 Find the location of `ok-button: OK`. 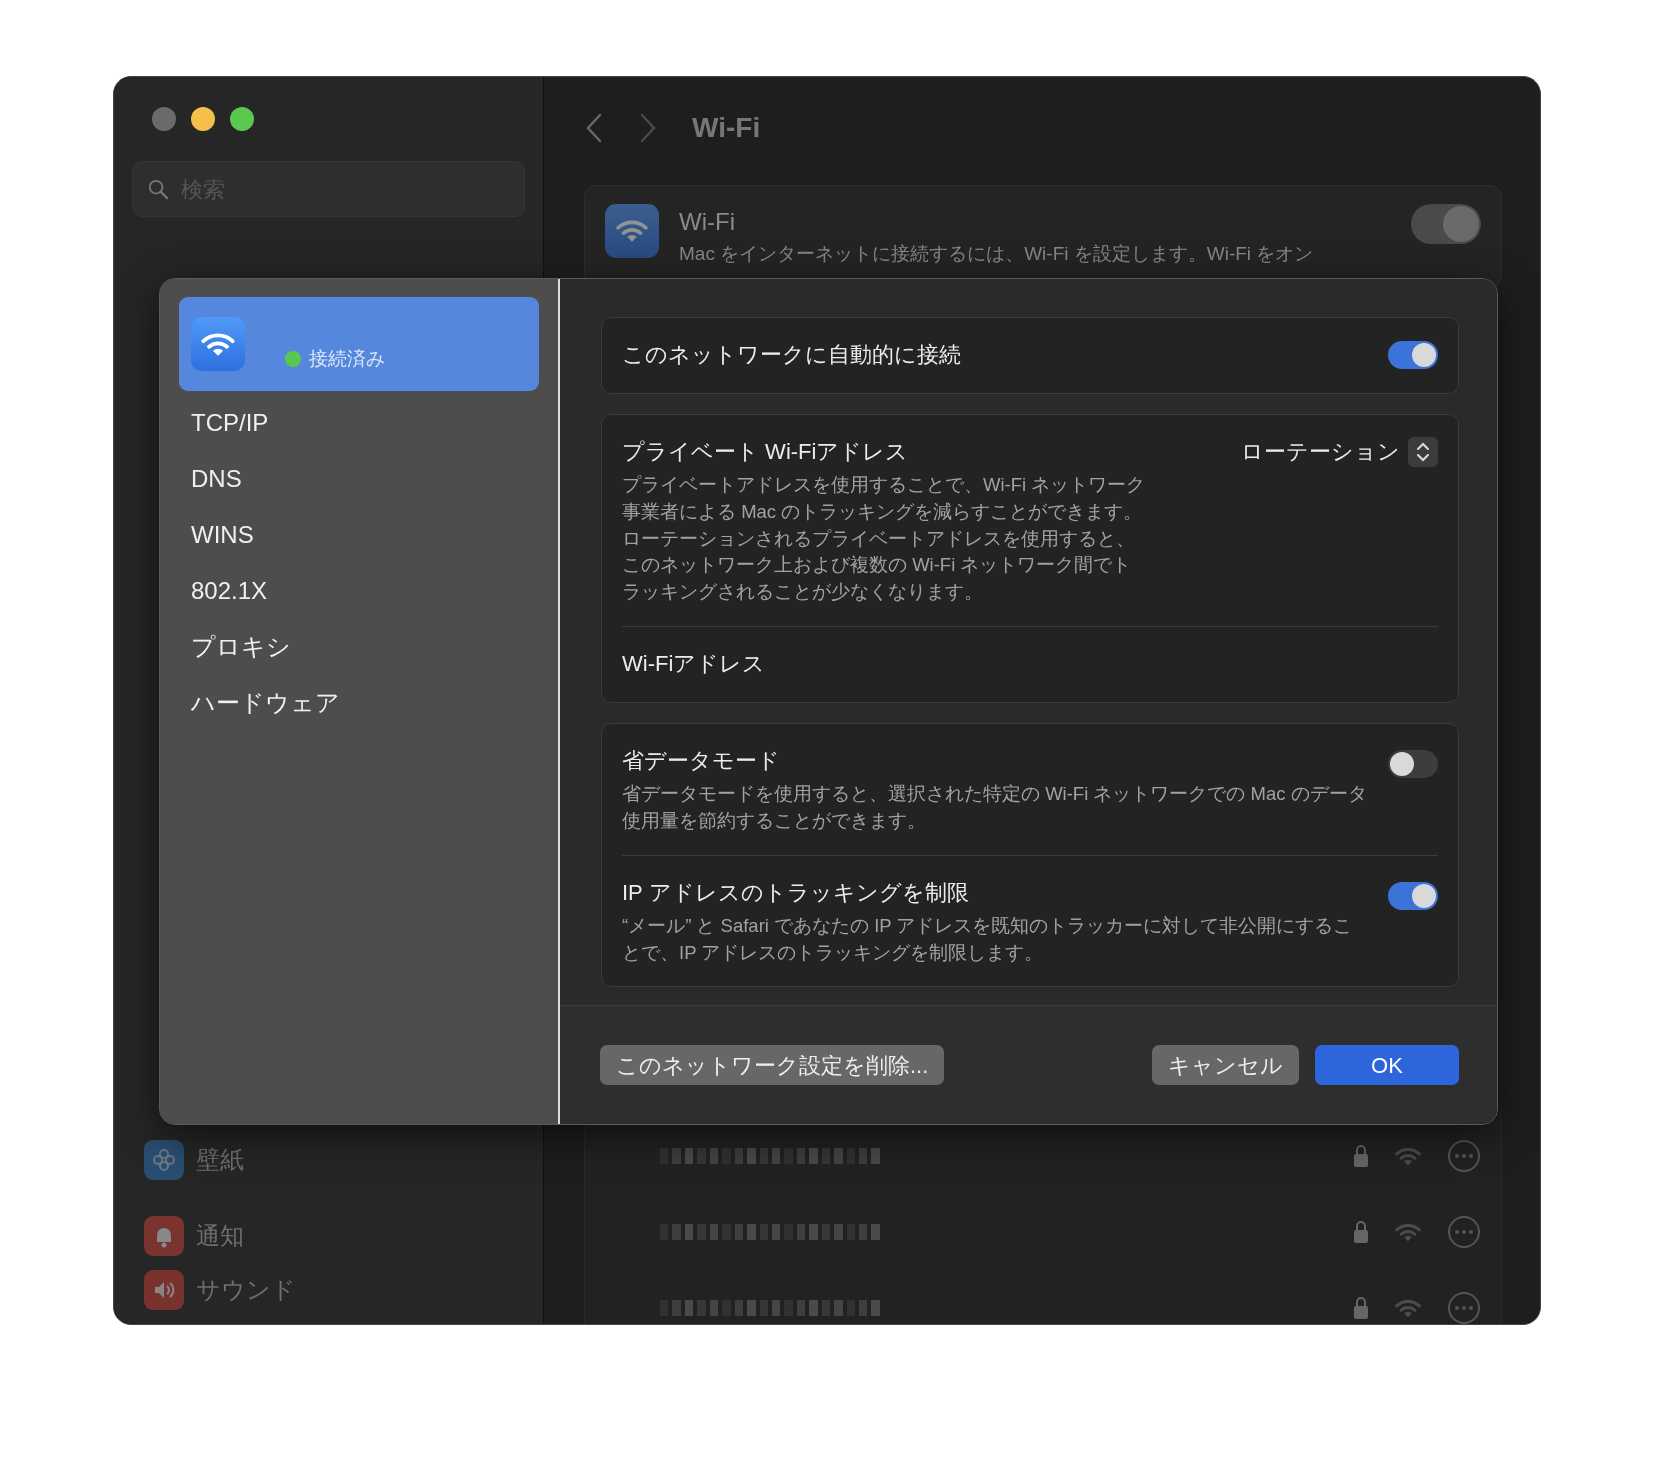

ok-button: OK is located at coordinates (1387, 1065).